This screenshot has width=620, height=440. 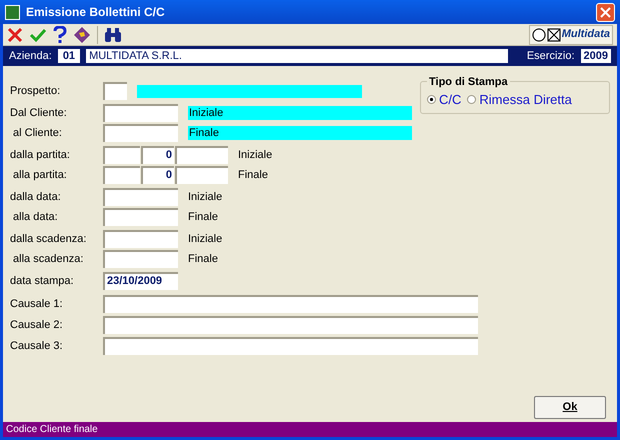 I want to click on group-title: Tipo di Stampa, so click(x=468, y=82).